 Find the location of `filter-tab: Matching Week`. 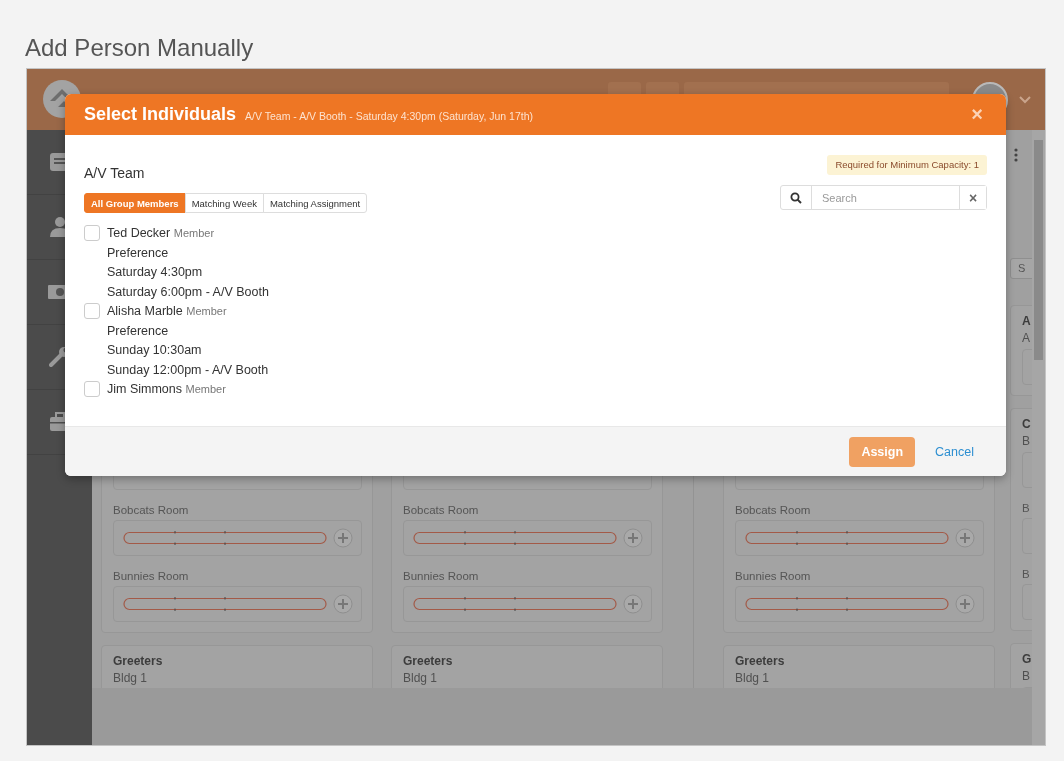

filter-tab: Matching Week is located at coordinates (224, 203).